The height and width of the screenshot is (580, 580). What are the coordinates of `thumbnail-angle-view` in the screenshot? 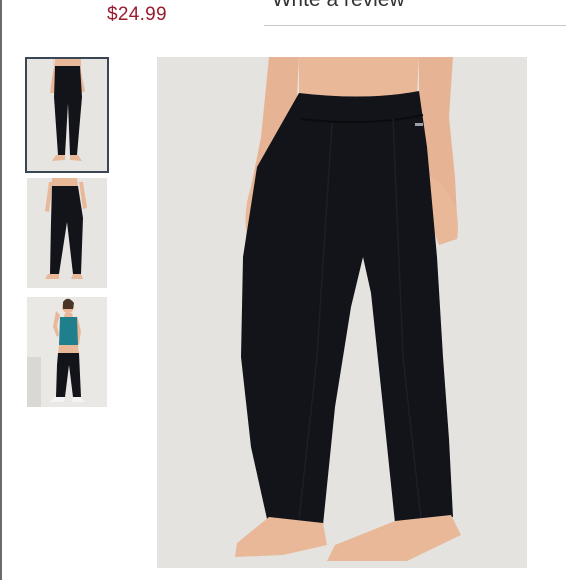 It's located at (67, 233).